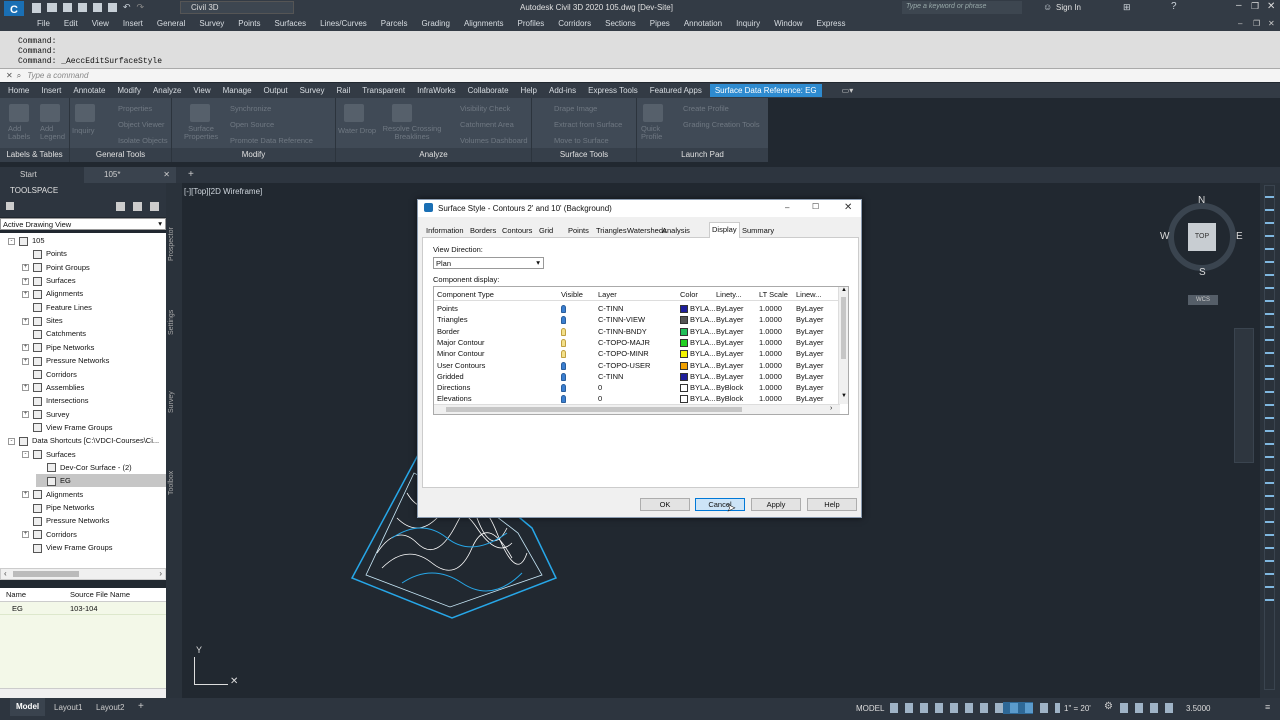 This screenshot has height=720, width=1280. I want to click on ribbon-tab-transparent: Transparent, so click(383, 90).